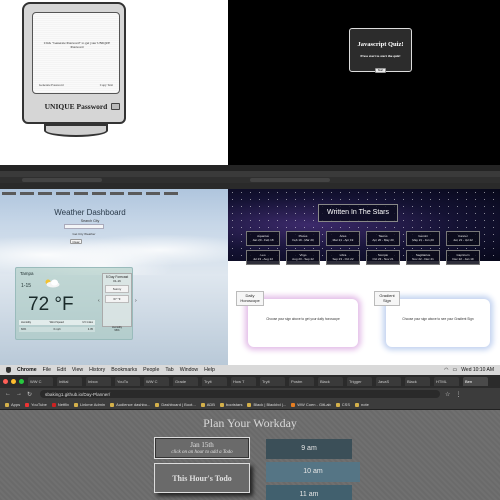 The height and width of the screenshot is (500, 500). I want to click on menu-item: History, so click(97, 370).